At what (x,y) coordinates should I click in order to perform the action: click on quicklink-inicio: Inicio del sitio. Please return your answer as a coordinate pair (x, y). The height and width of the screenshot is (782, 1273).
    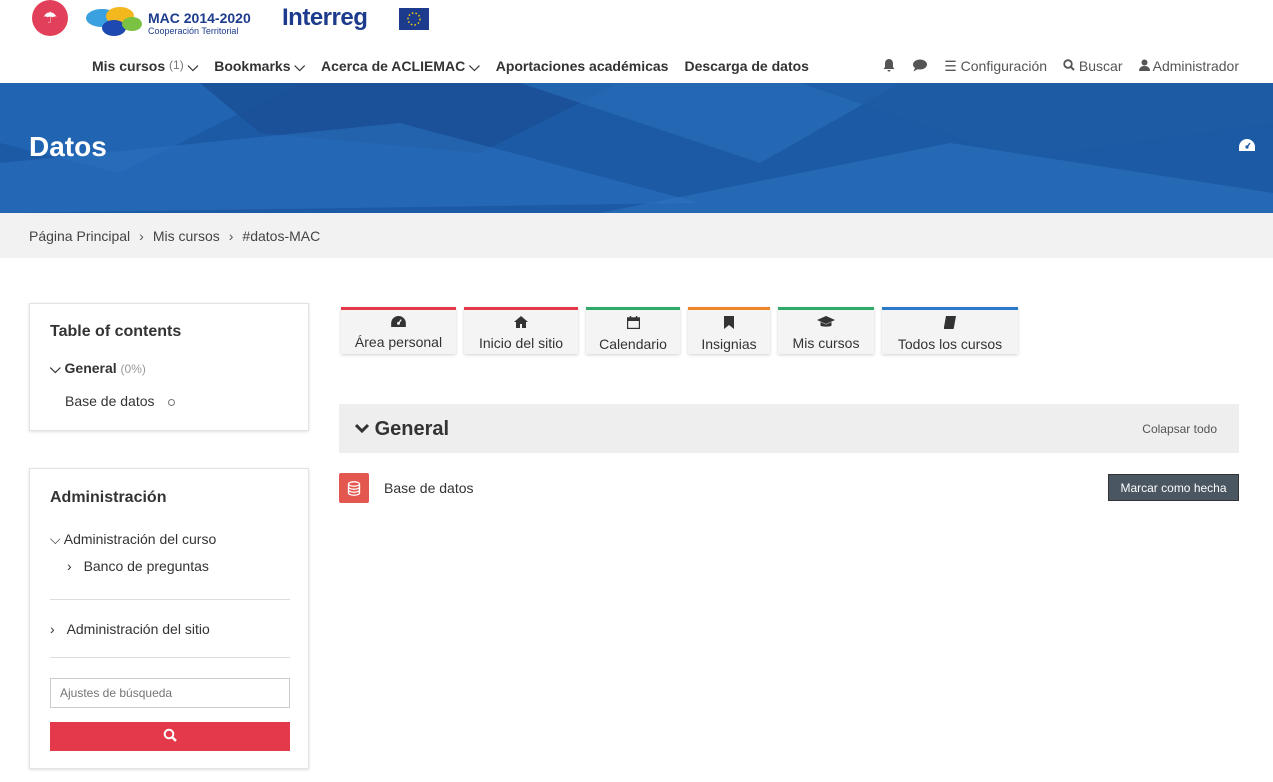
    Looking at the image, I should click on (521, 330).